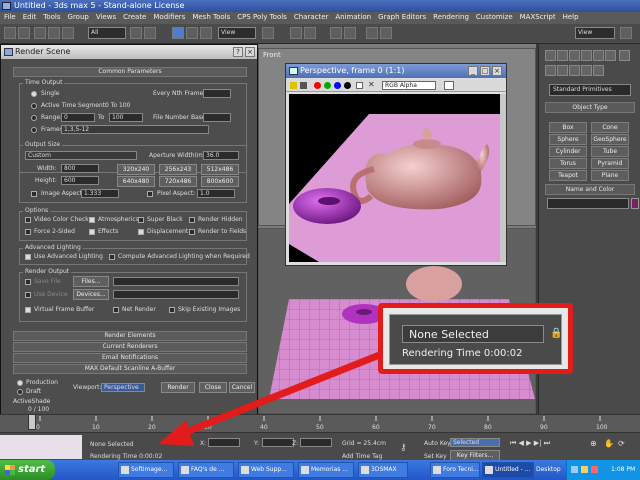  I want to click on modify-tab-icon, so click(562, 55).